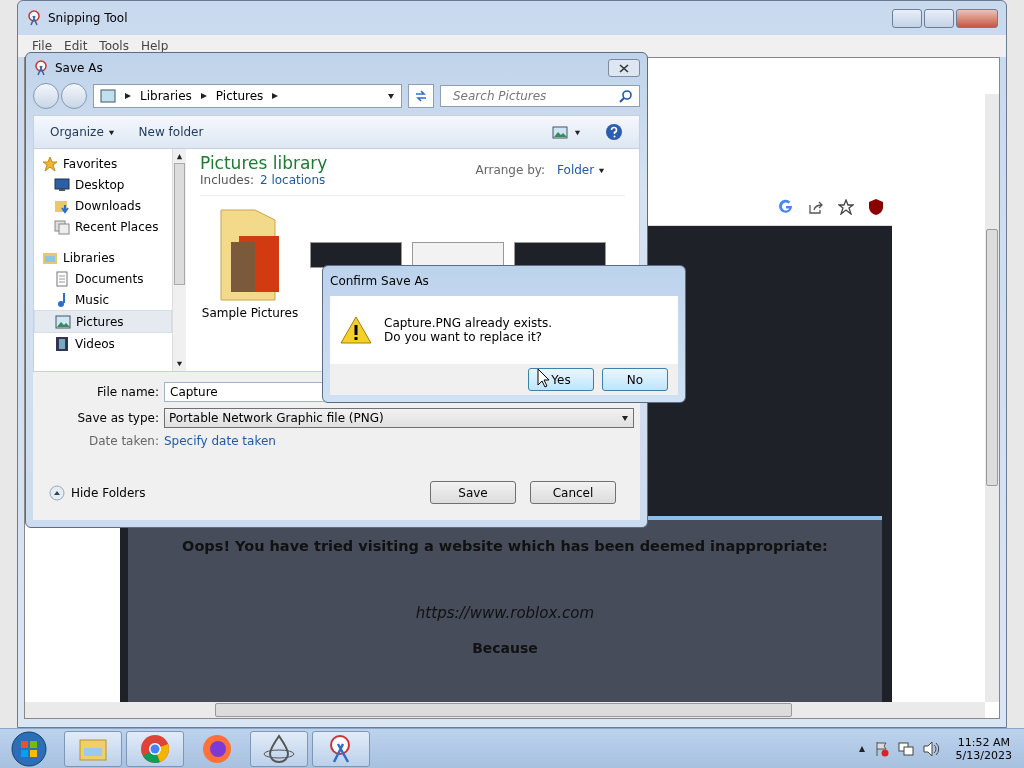  I want to click on menu-item: Help, so click(154, 46).